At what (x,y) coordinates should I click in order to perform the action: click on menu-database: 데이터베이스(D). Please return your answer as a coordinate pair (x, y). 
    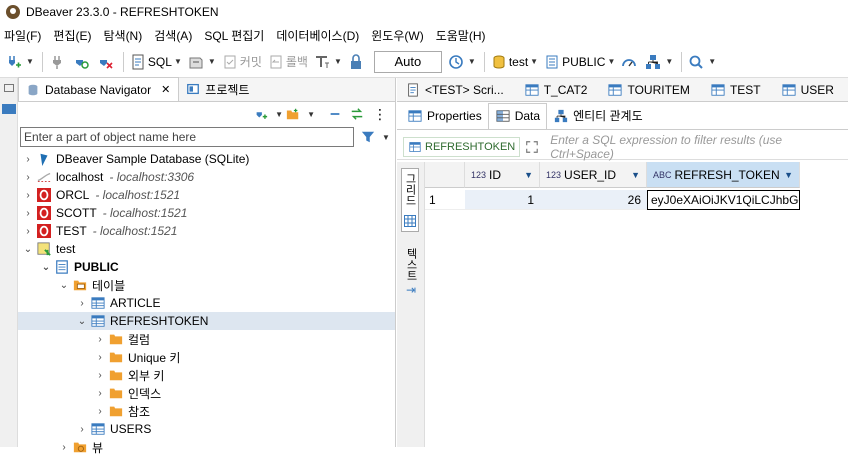
    Looking at the image, I should click on (320, 35).